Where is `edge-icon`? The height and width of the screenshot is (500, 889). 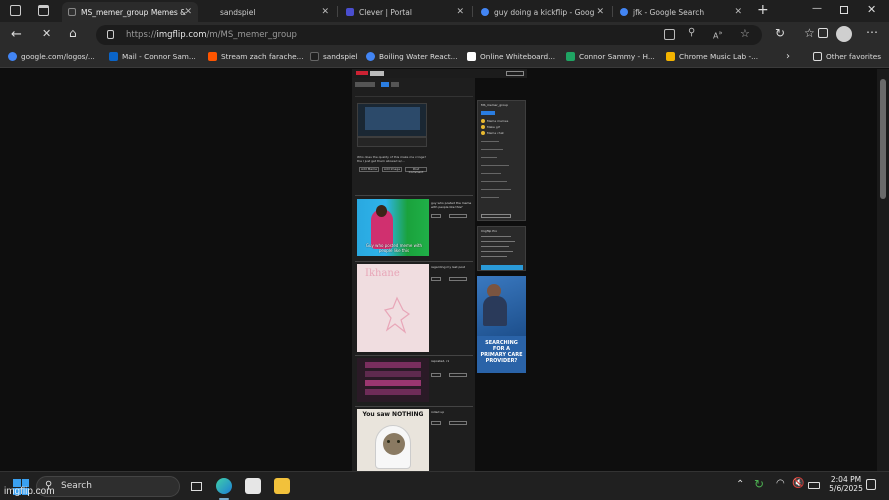 edge-icon is located at coordinates (224, 486).